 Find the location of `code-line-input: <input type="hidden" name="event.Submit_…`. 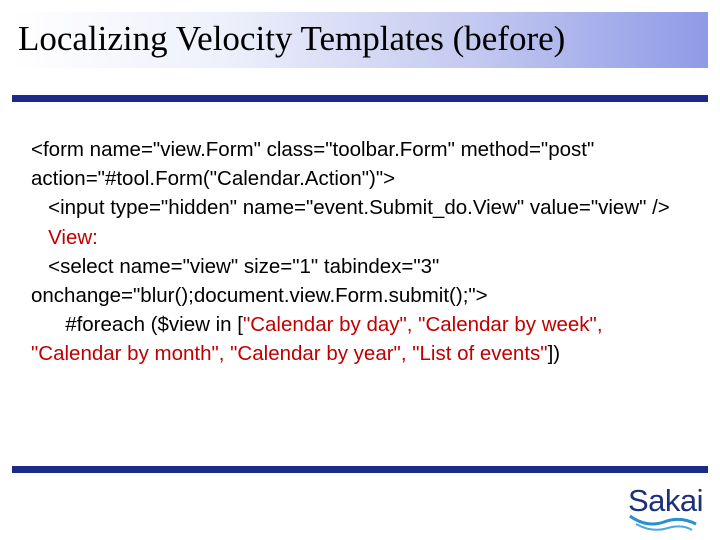

code-line-input: <input type="hidden" name="event.Submit_… is located at coordinates (350, 208).